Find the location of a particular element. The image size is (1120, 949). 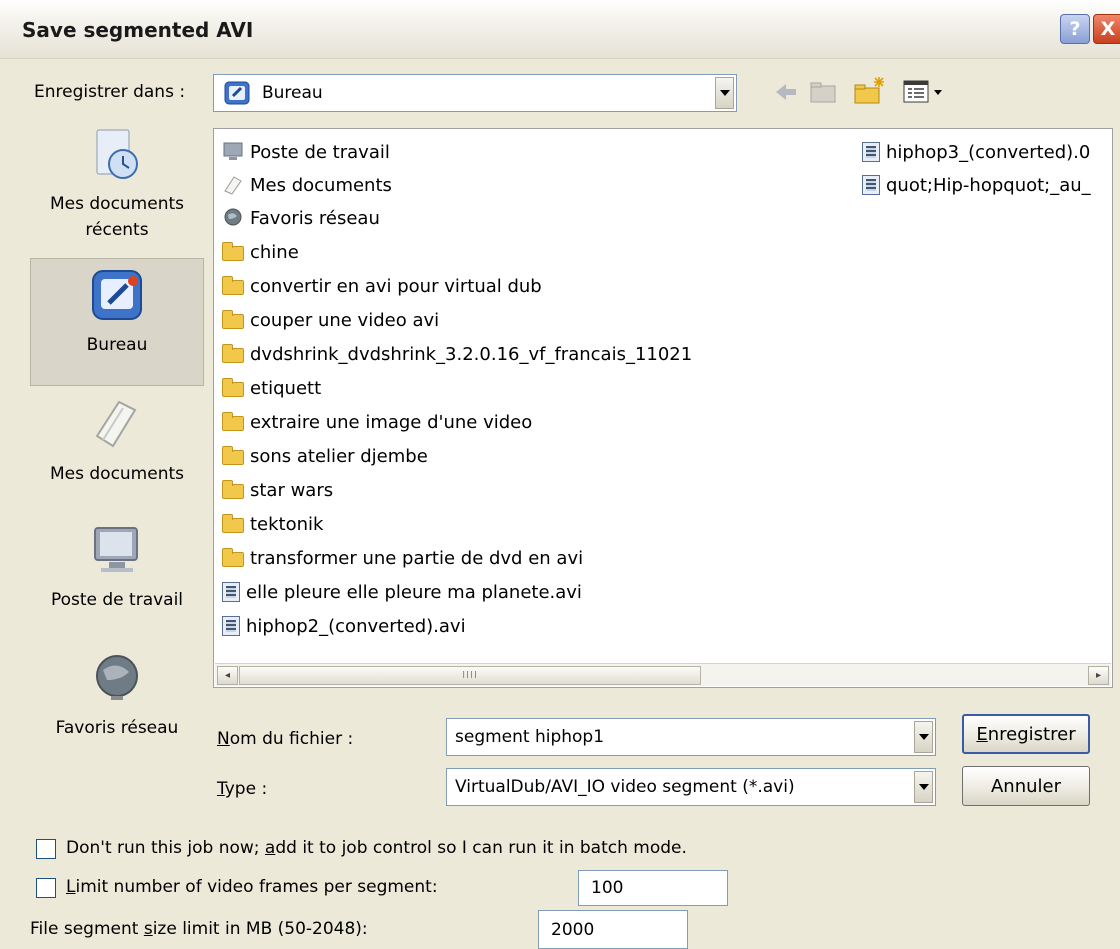

horizontal-scrollbar: ◂ IIII ▸ is located at coordinates (663, 674).